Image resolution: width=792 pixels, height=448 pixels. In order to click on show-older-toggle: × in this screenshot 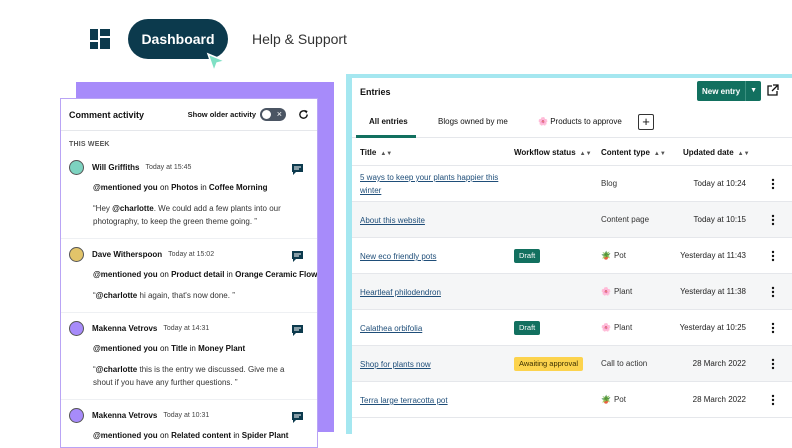, I will do `click(273, 114)`.